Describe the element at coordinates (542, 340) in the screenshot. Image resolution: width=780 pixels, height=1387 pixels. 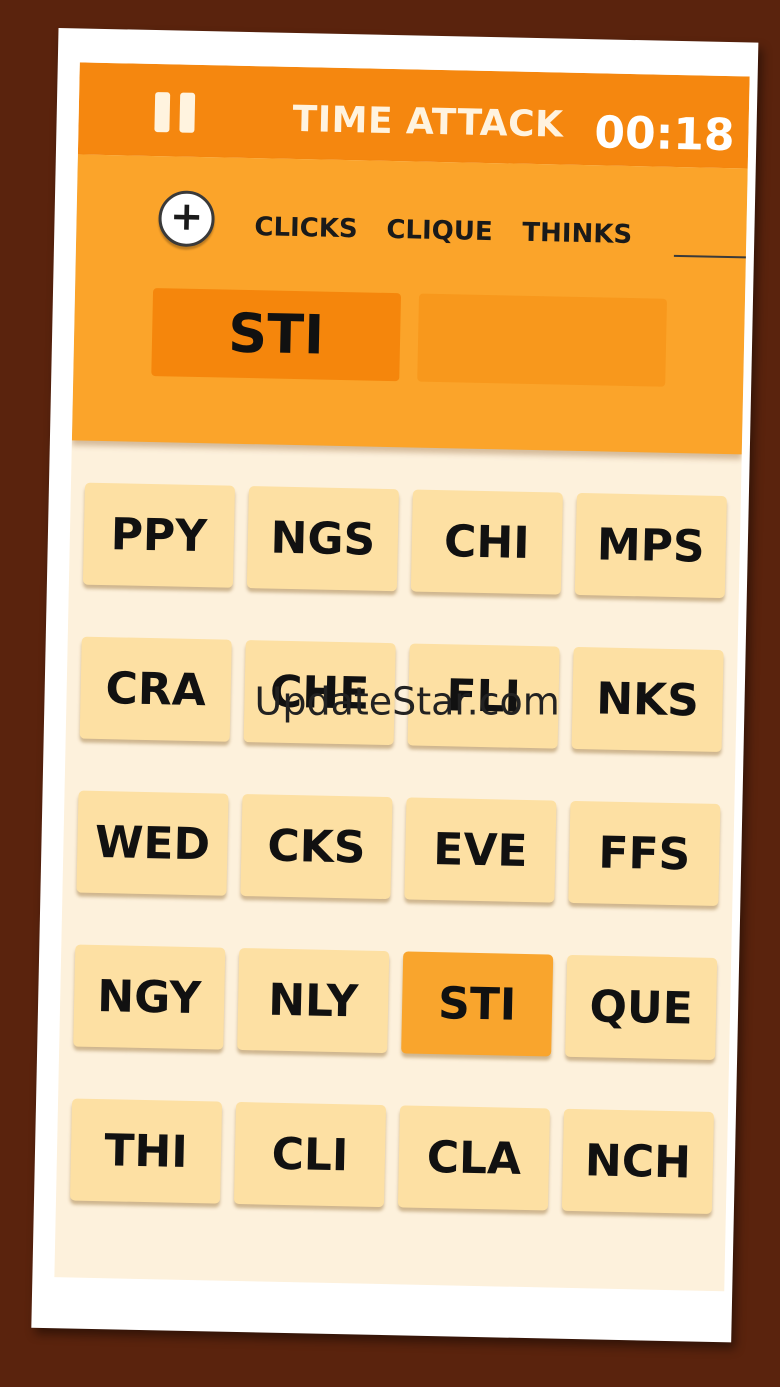
I see `current-word-slot` at that location.